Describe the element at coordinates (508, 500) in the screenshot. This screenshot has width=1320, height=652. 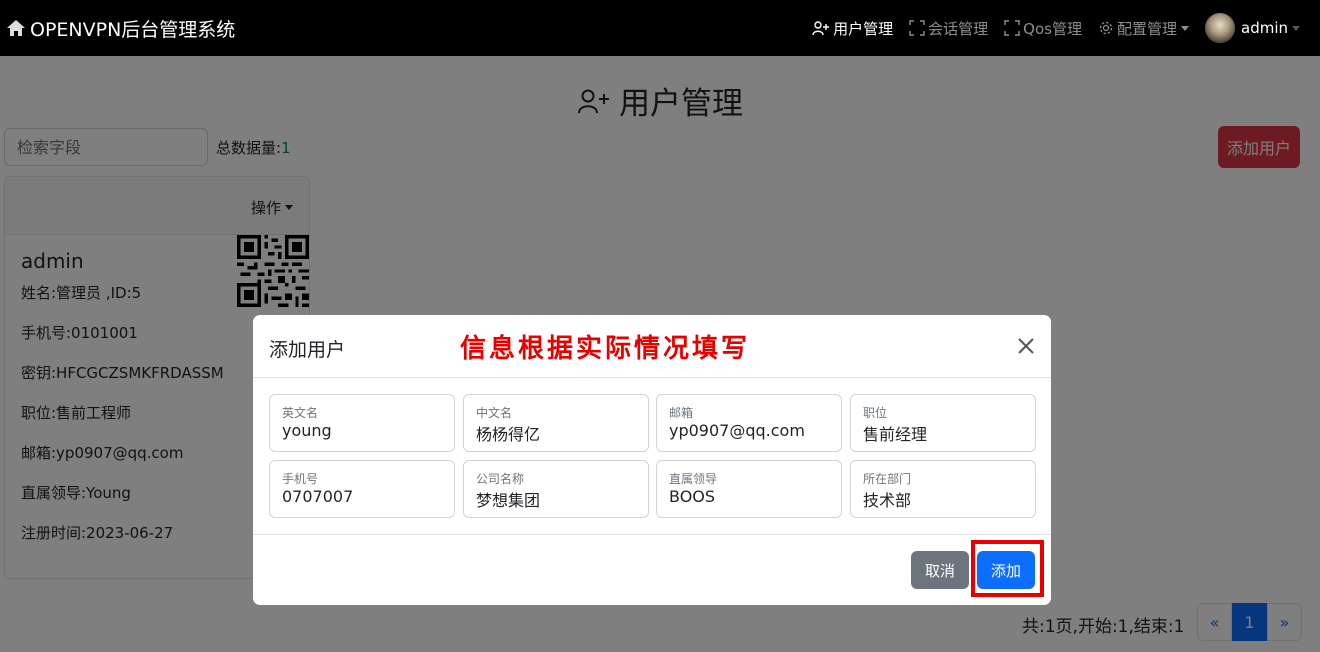
I see `field-value: 梦想集团` at that location.